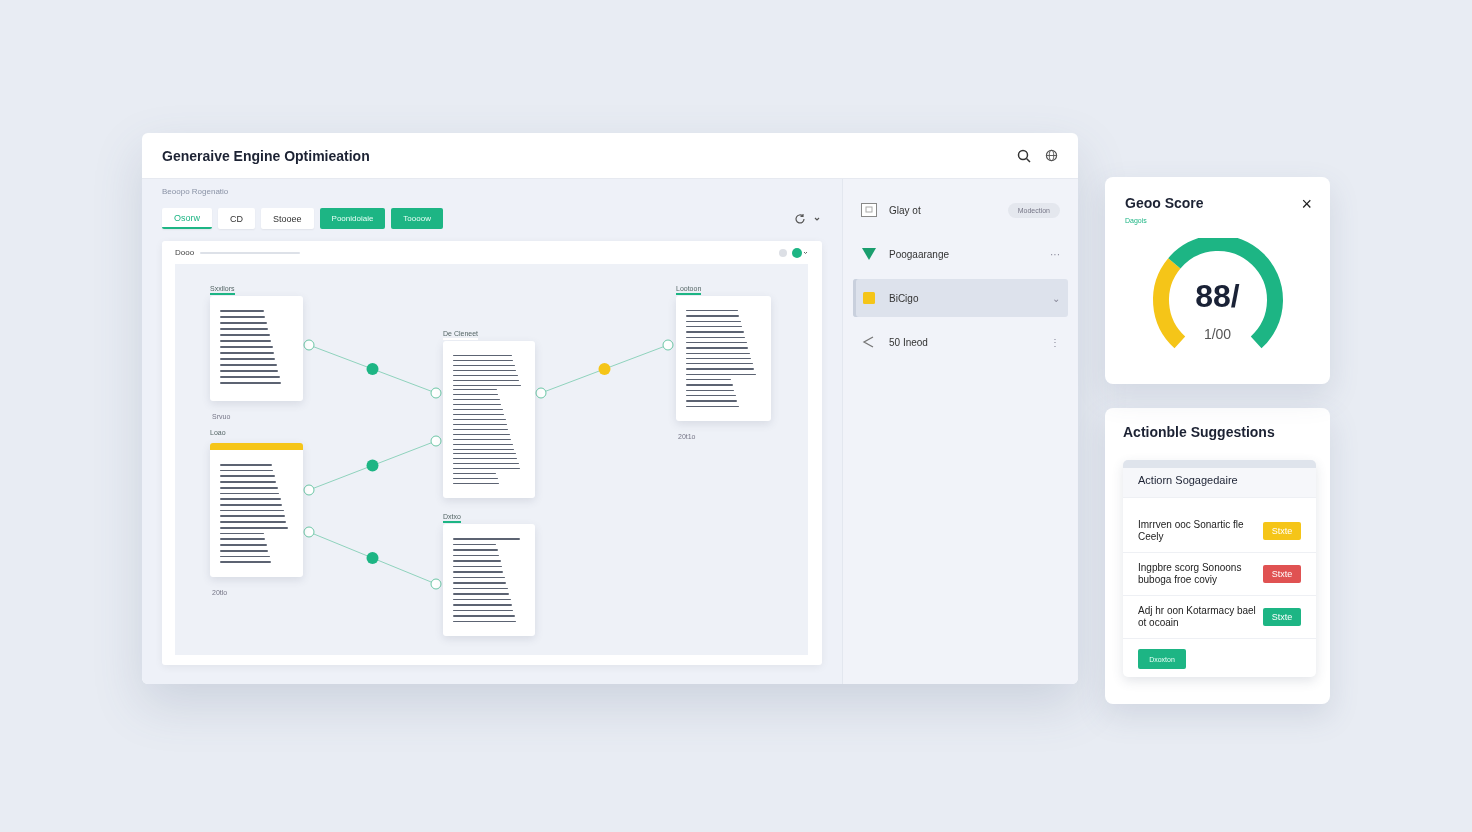 This screenshot has width=1472, height=832. Describe the element at coordinates (1217, 334) in the screenshot. I see `score-max: 1/00` at that location.